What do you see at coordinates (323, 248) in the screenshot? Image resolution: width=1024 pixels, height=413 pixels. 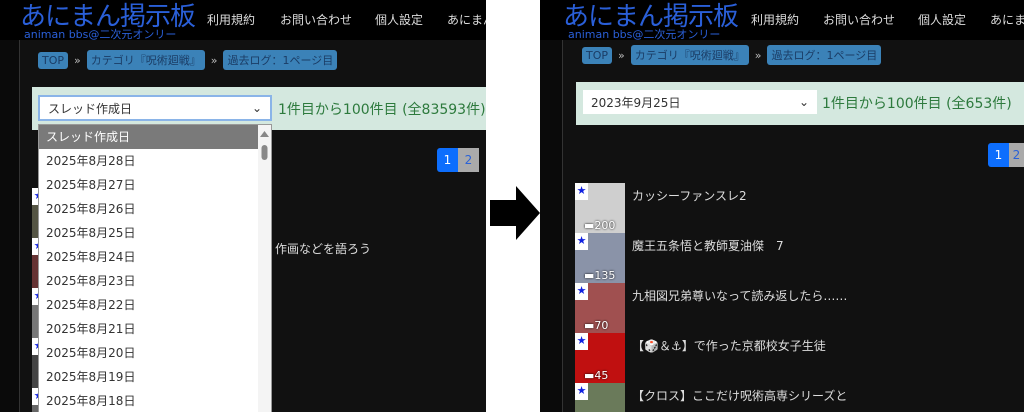 I see `thread-title: 作画などを語ろう` at bounding box center [323, 248].